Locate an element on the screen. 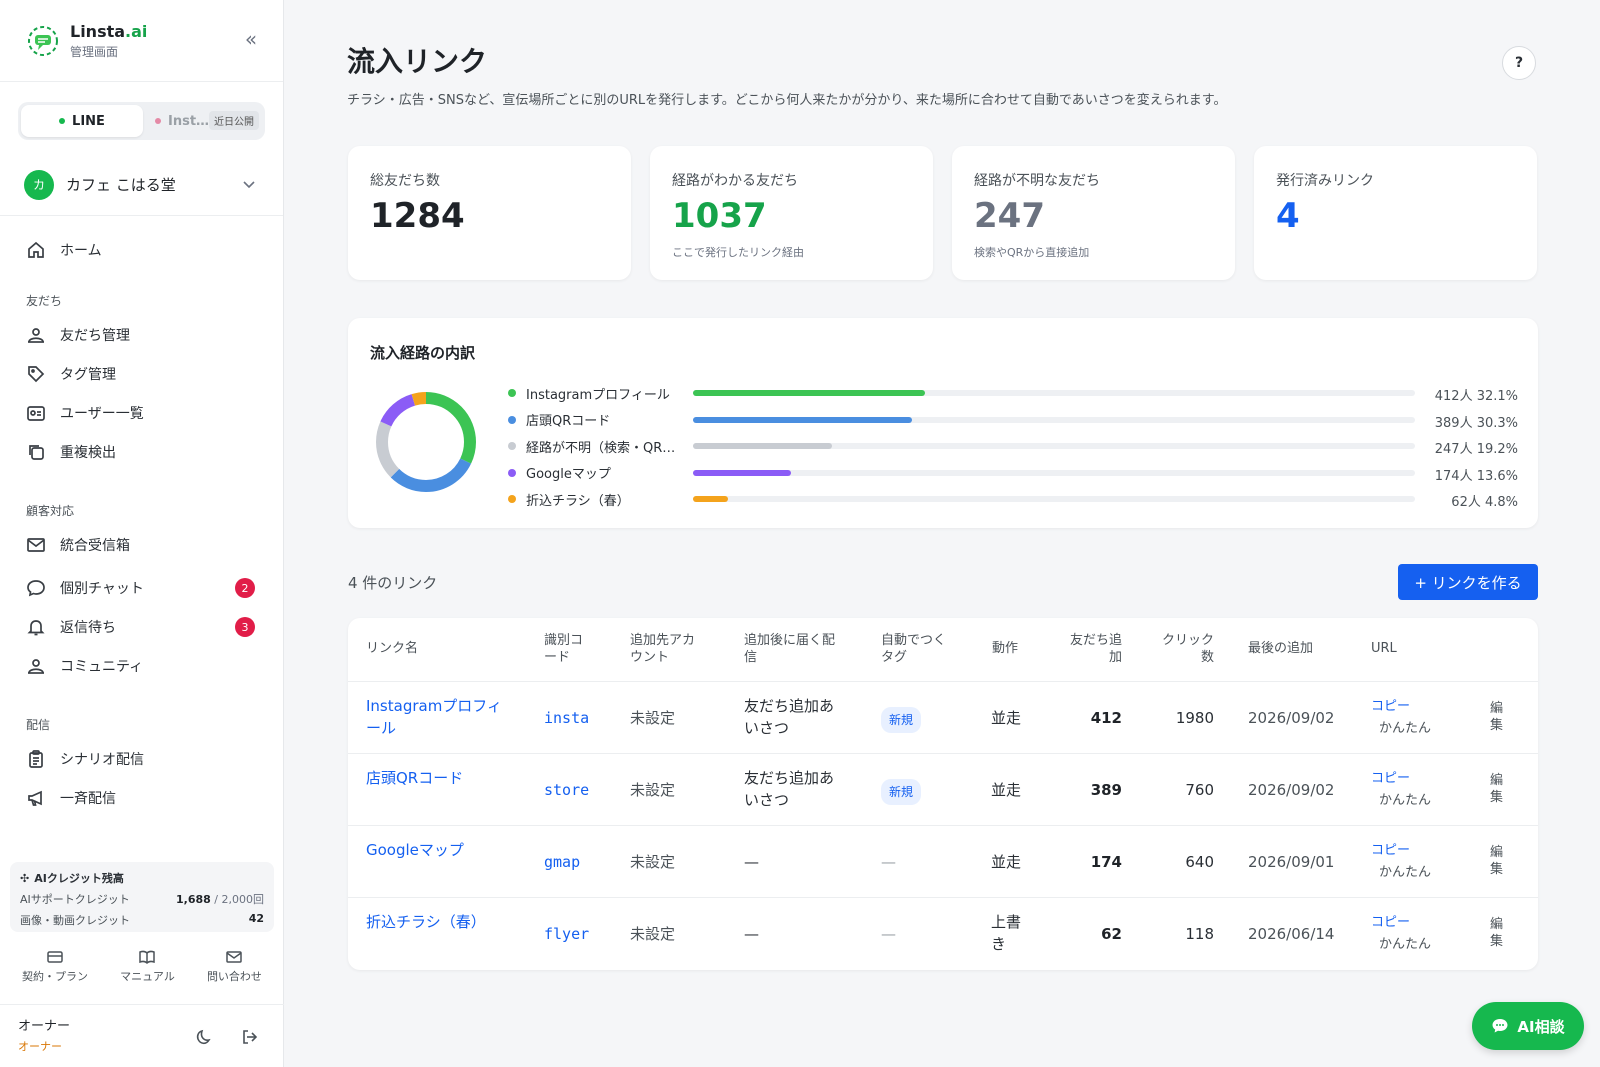 The height and width of the screenshot is (1067, 1600). nav-section-friends: 友だち is located at coordinates (44, 301).